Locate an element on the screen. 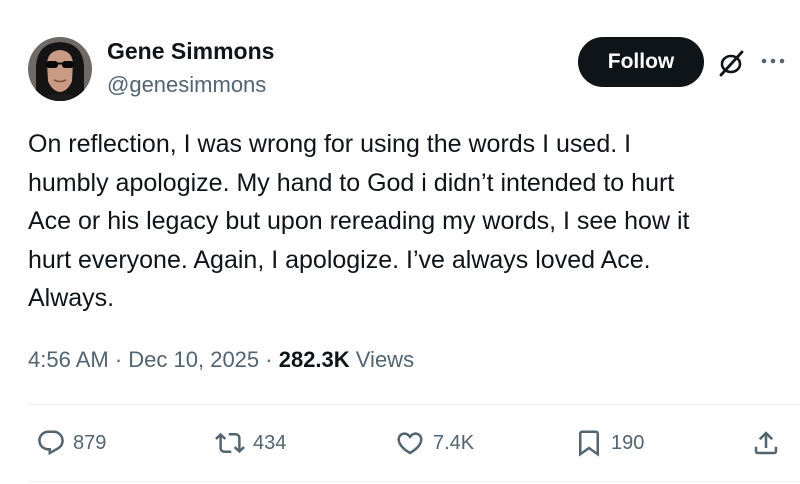  author-handle: @genesimmons is located at coordinates (186, 85).